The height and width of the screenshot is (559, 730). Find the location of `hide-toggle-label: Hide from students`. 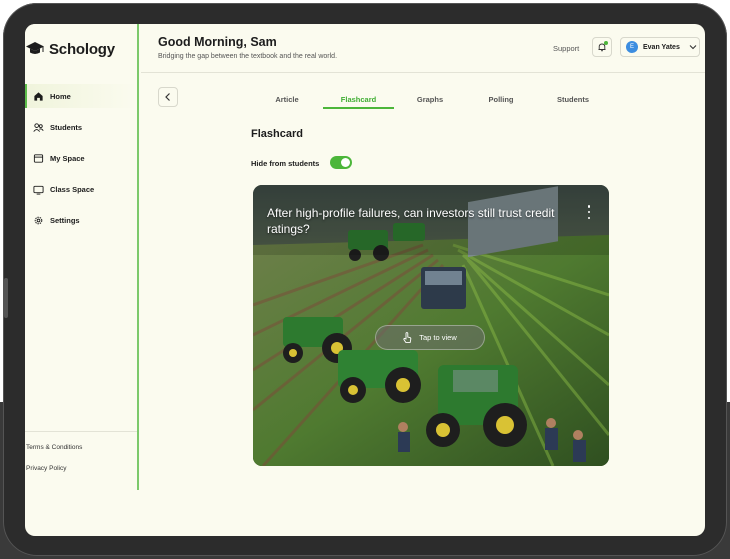

hide-toggle-label: Hide from students is located at coordinates (285, 163).